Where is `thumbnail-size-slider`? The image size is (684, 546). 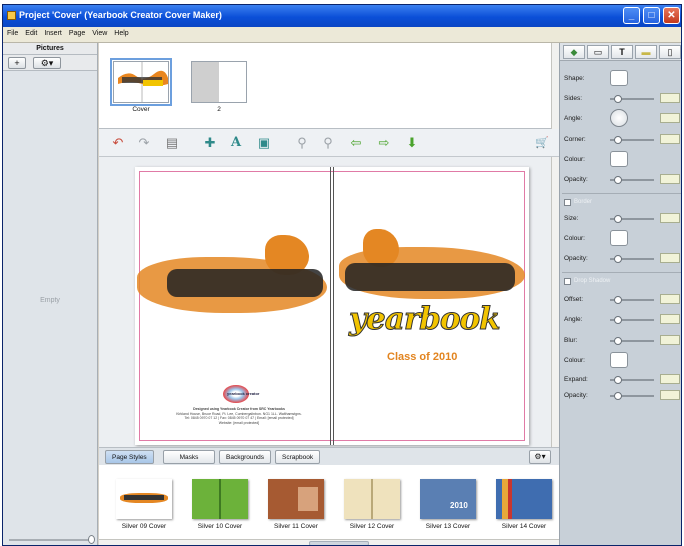 thumbnail-size-slider is located at coordinates (52, 539).